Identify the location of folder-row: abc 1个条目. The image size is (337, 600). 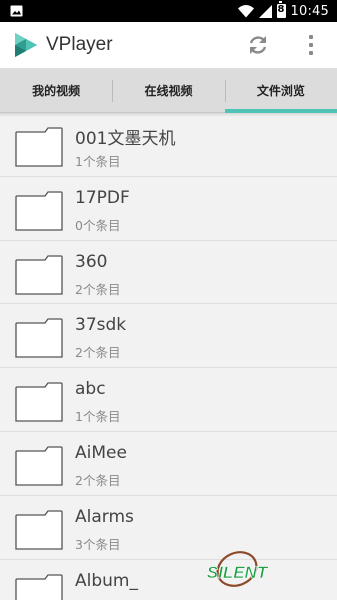
(168, 400).